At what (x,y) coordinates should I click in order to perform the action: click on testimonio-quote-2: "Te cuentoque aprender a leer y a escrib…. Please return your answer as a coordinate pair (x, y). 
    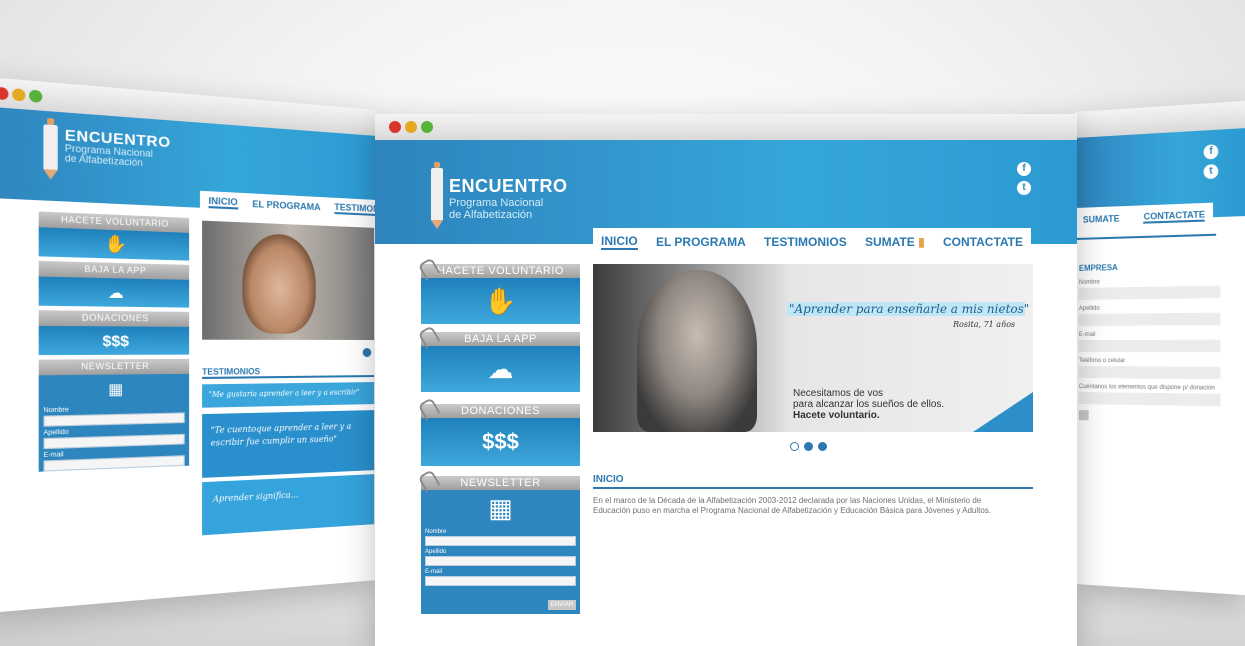
    Looking at the image, I should click on (281, 434).